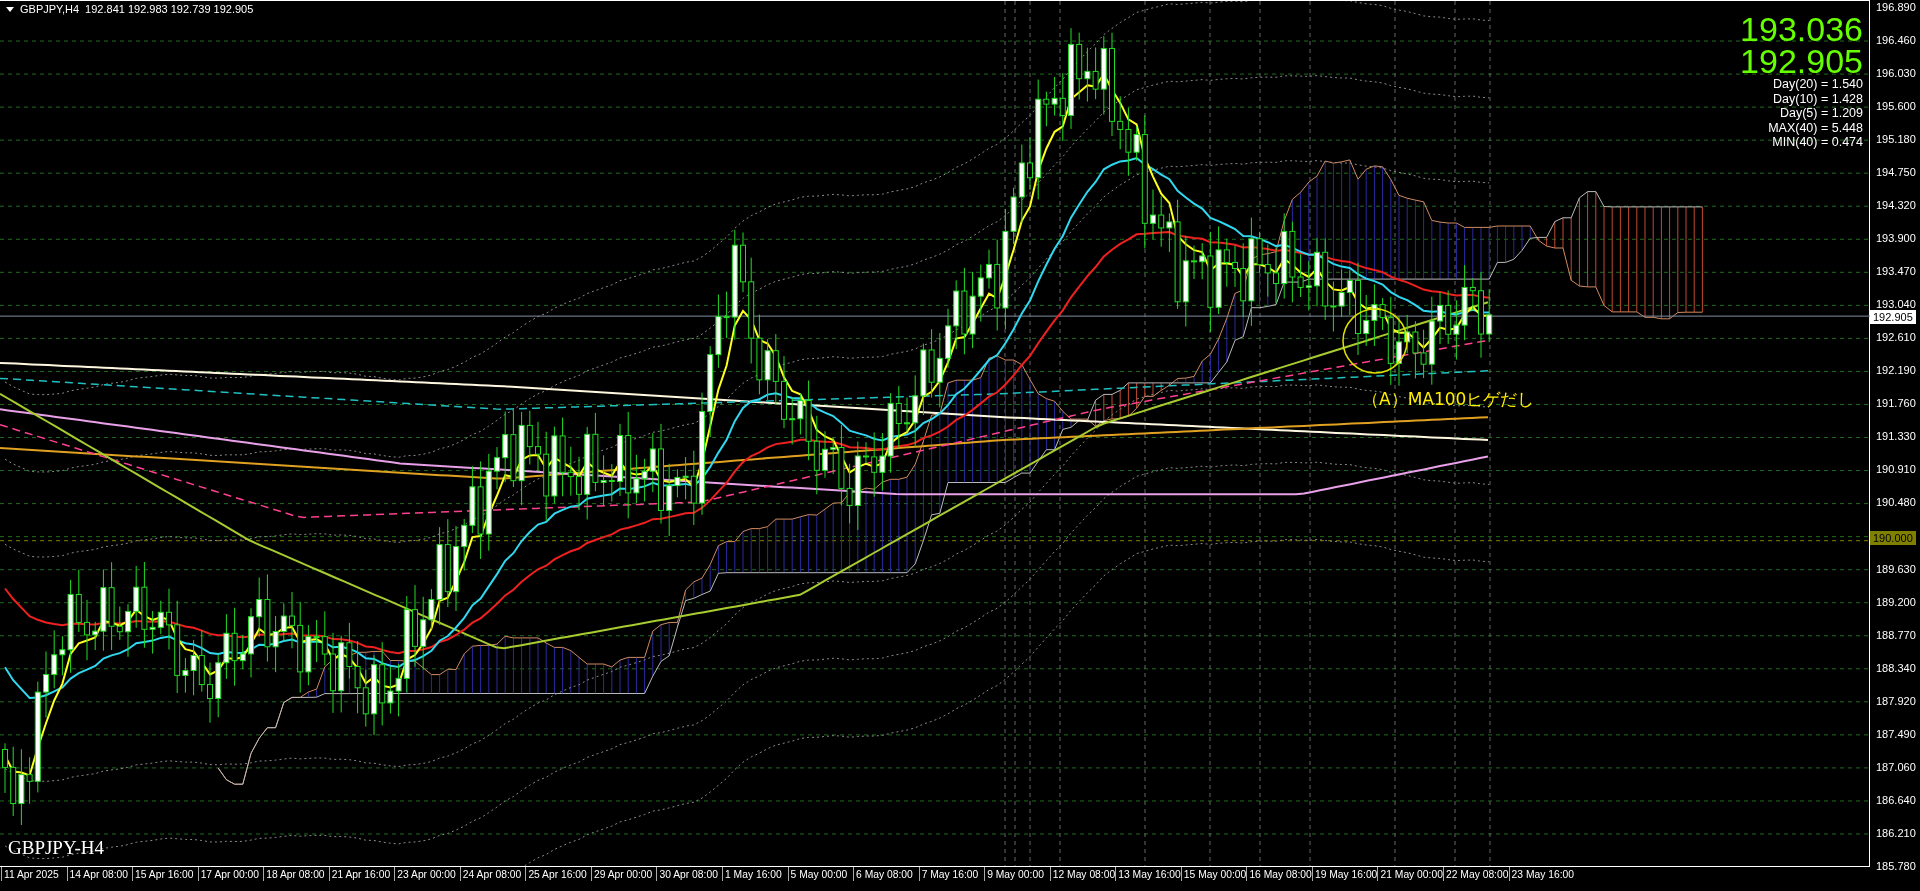 The width and height of the screenshot is (1920, 891). What do you see at coordinates (165, 874) in the screenshot?
I see `time-axis-label: 15 Apr 16:00` at bounding box center [165, 874].